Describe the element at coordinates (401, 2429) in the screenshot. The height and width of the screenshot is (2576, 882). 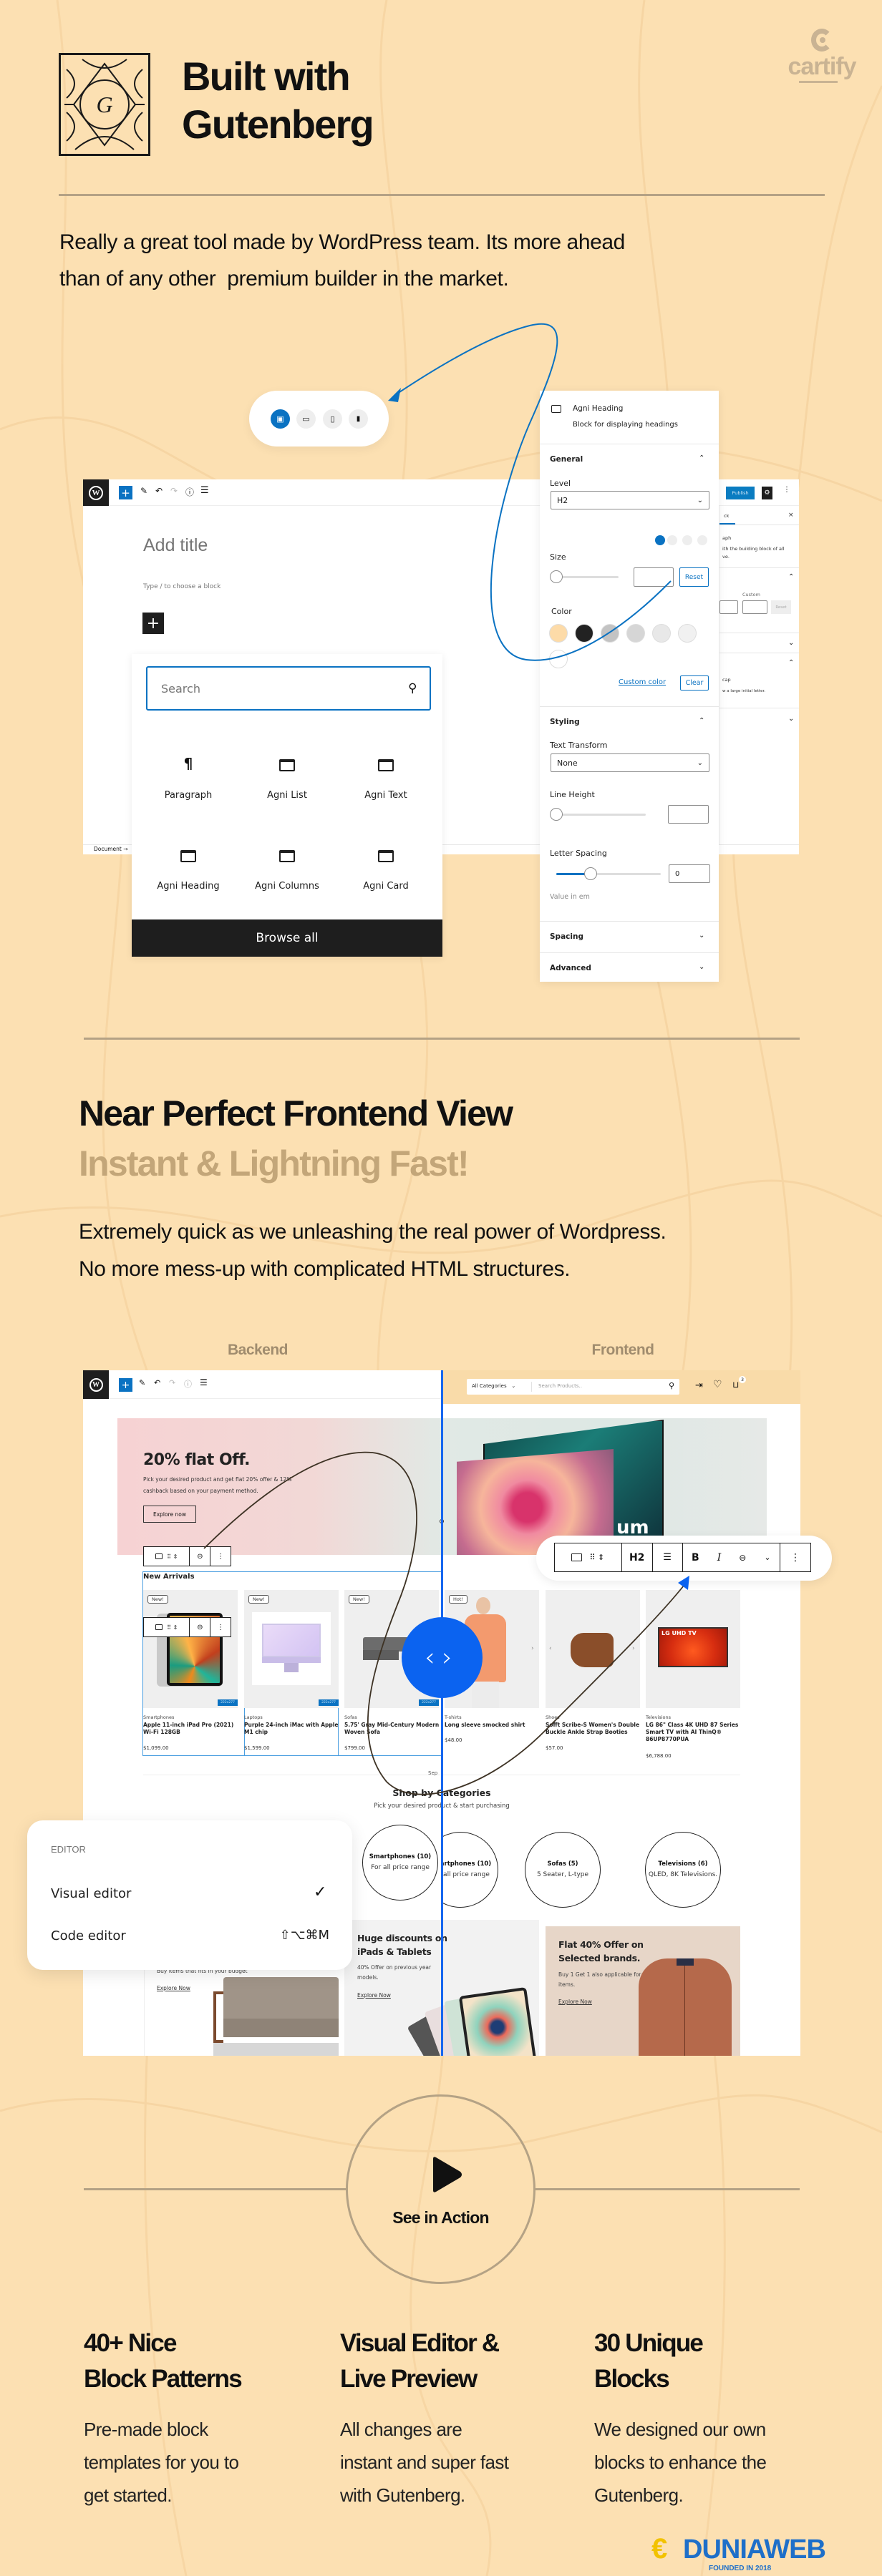
I see `feature-description: All changes are` at that location.